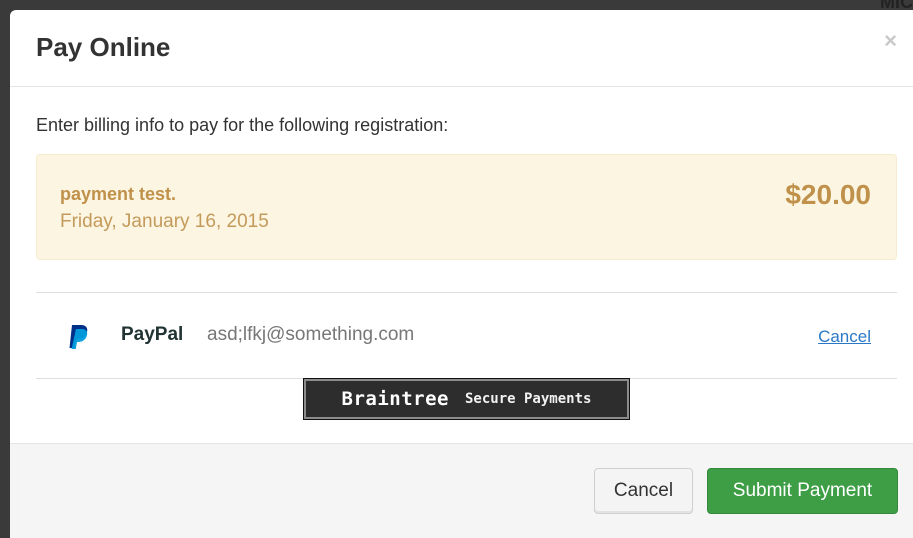 Image resolution: width=913 pixels, height=538 pixels. Describe the element at coordinates (118, 194) in the screenshot. I see `registration-name: payment test.` at that location.